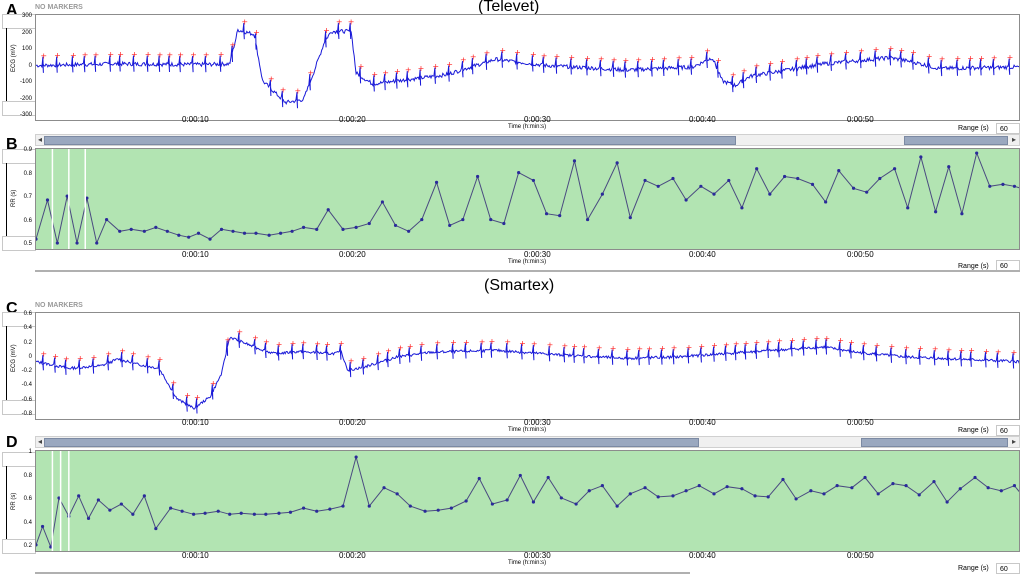 The width and height of the screenshot is (1021, 575). I want to click on scroll-left-icon: ◂, so click(40, 140).